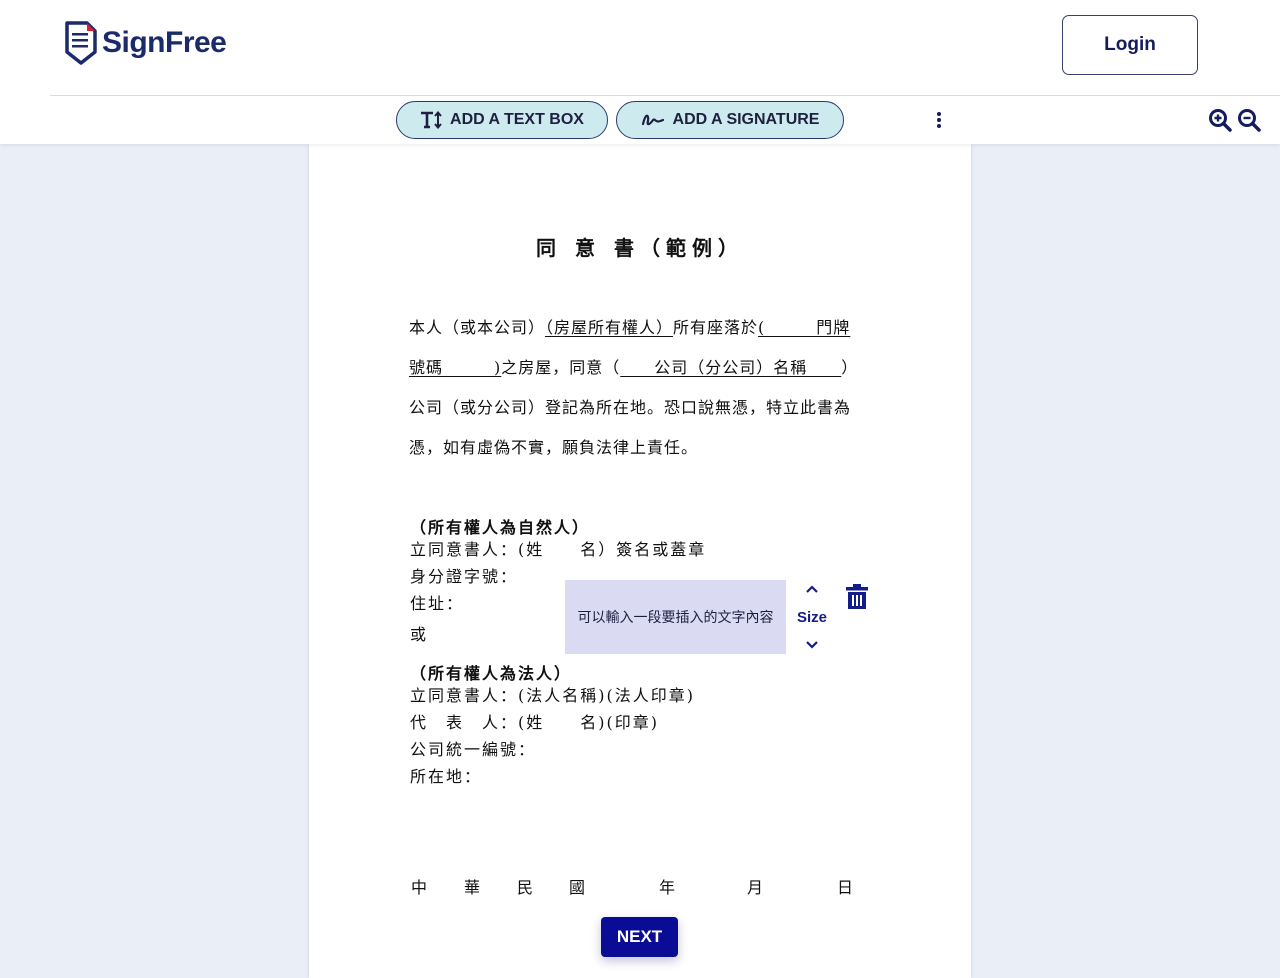  Describe the element at coordinates (464, 576) in the screenshot. I see `id-number-label: 身分證字號：` at that location.